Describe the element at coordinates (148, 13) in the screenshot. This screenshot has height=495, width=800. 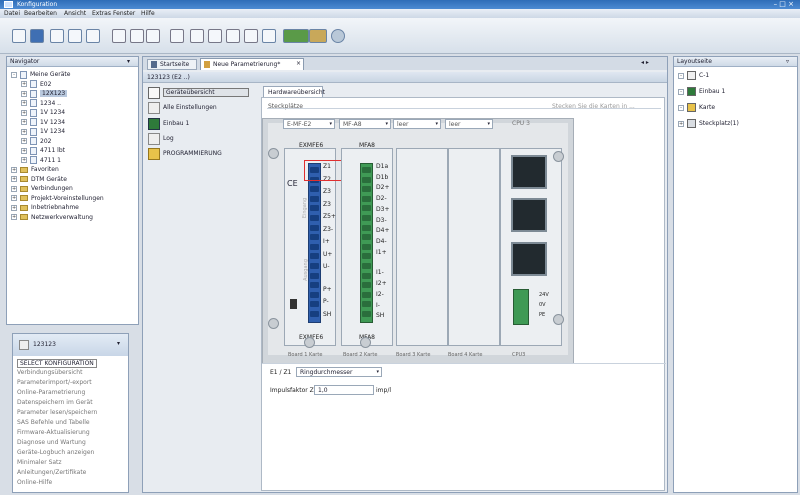
I see `menu-help: Hilfe` at that location.